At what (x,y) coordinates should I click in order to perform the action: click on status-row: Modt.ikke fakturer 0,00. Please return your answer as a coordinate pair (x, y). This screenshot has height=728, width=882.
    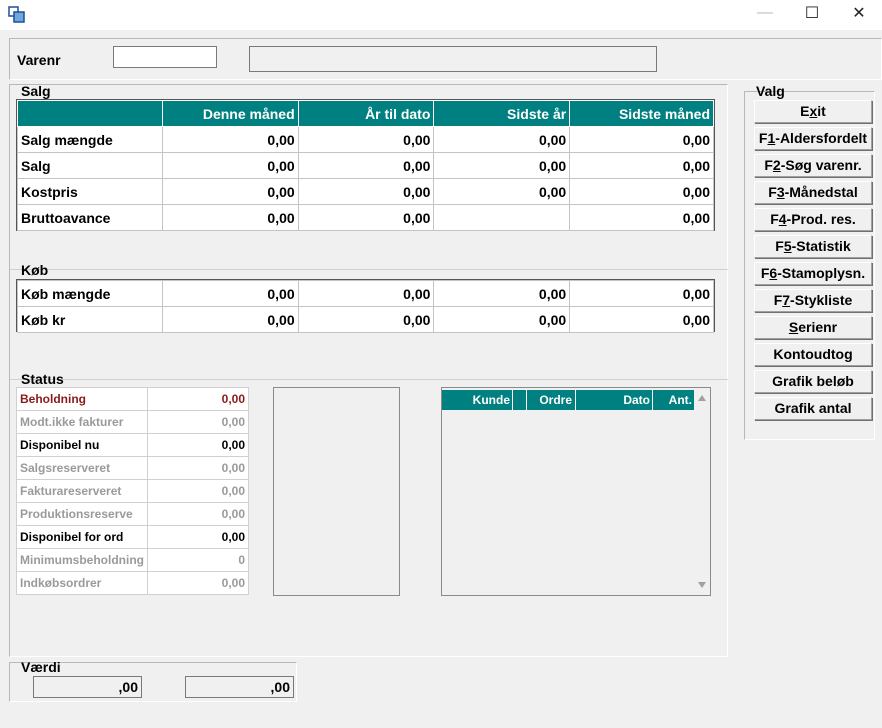
    Looking at the image, I should click on (132, 422).